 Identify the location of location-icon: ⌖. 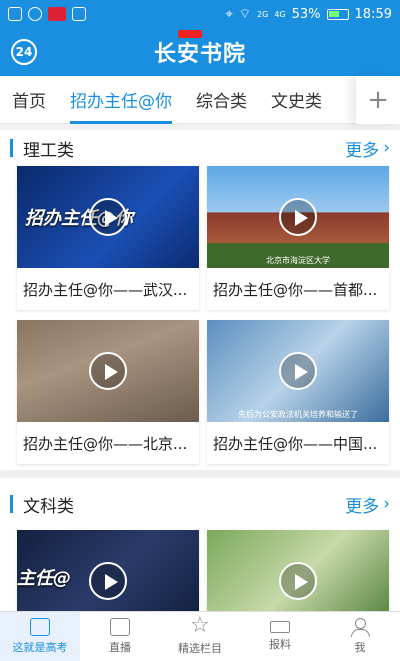
(229, 14).